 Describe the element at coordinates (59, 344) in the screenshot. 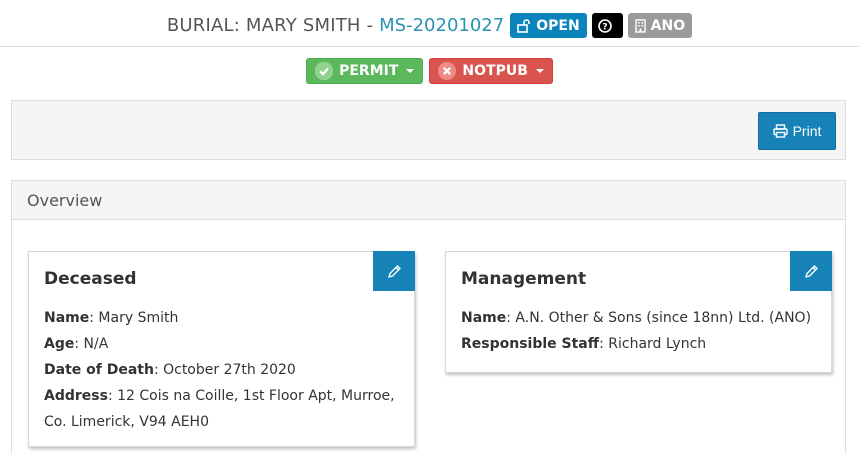

I see `field-label: Age` at that location.